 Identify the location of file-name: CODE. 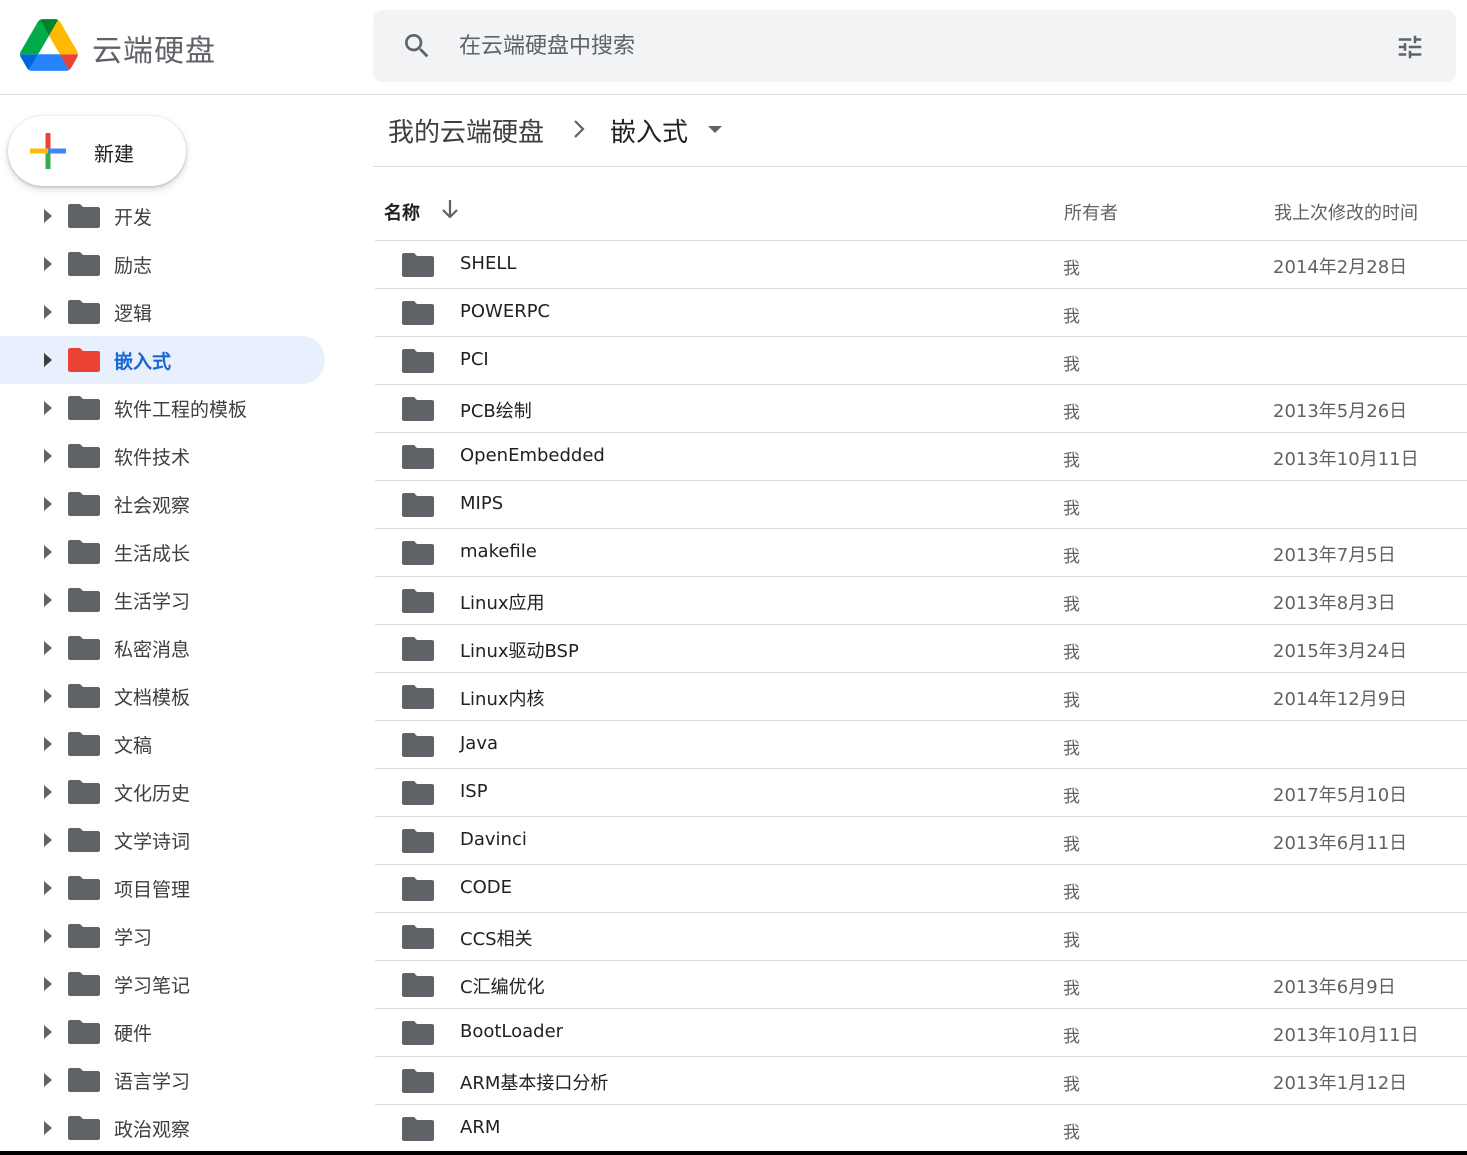
(486, 887).